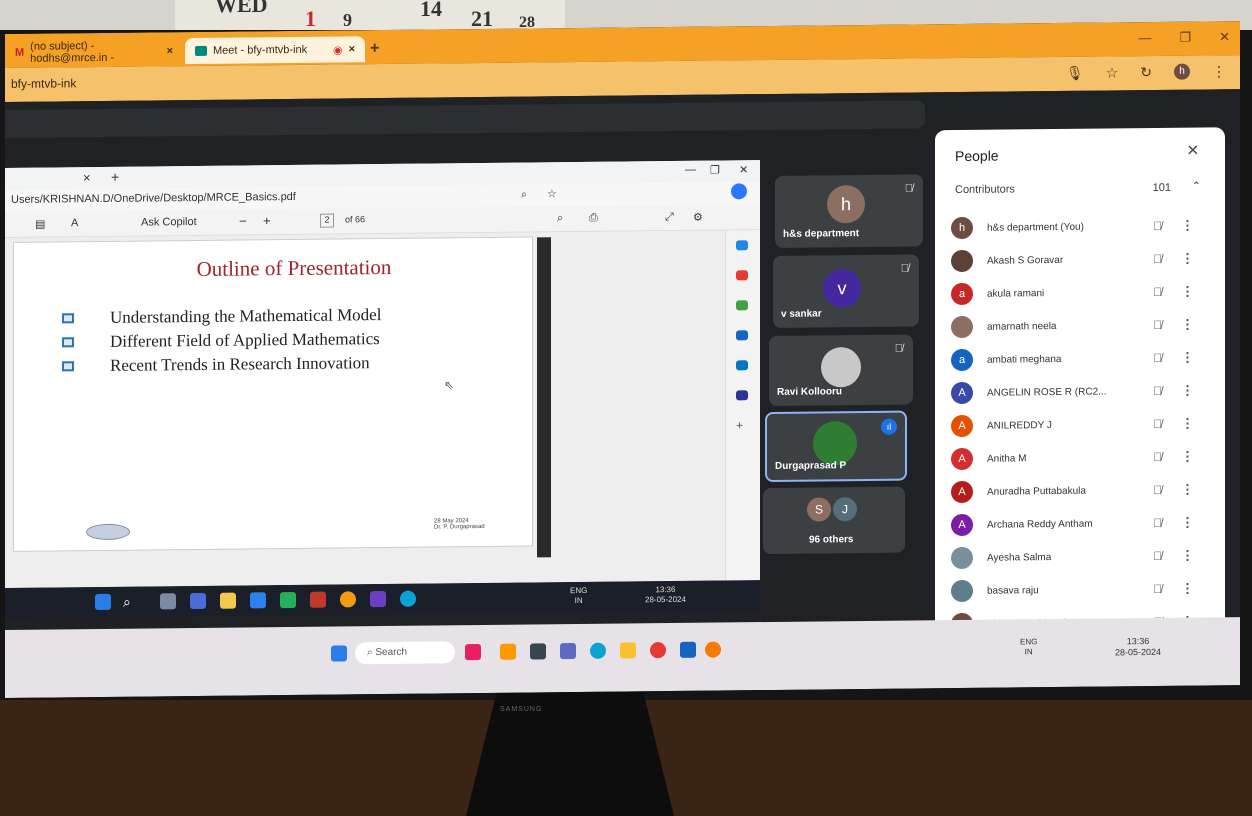  What do you see at coordinates (1157, 489) in the screenshot?
I see `muted-mic-icon: 🎙̸` at bounding box center [1157, 489].